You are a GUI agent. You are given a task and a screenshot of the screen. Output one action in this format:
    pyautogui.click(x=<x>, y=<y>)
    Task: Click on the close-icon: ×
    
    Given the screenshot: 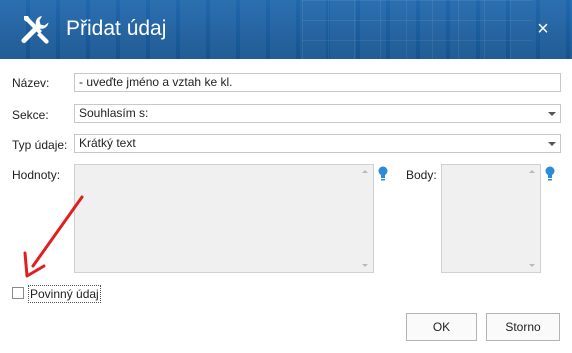 What is the action you would take?
    pyautogui.click(x=543, y=29)
    